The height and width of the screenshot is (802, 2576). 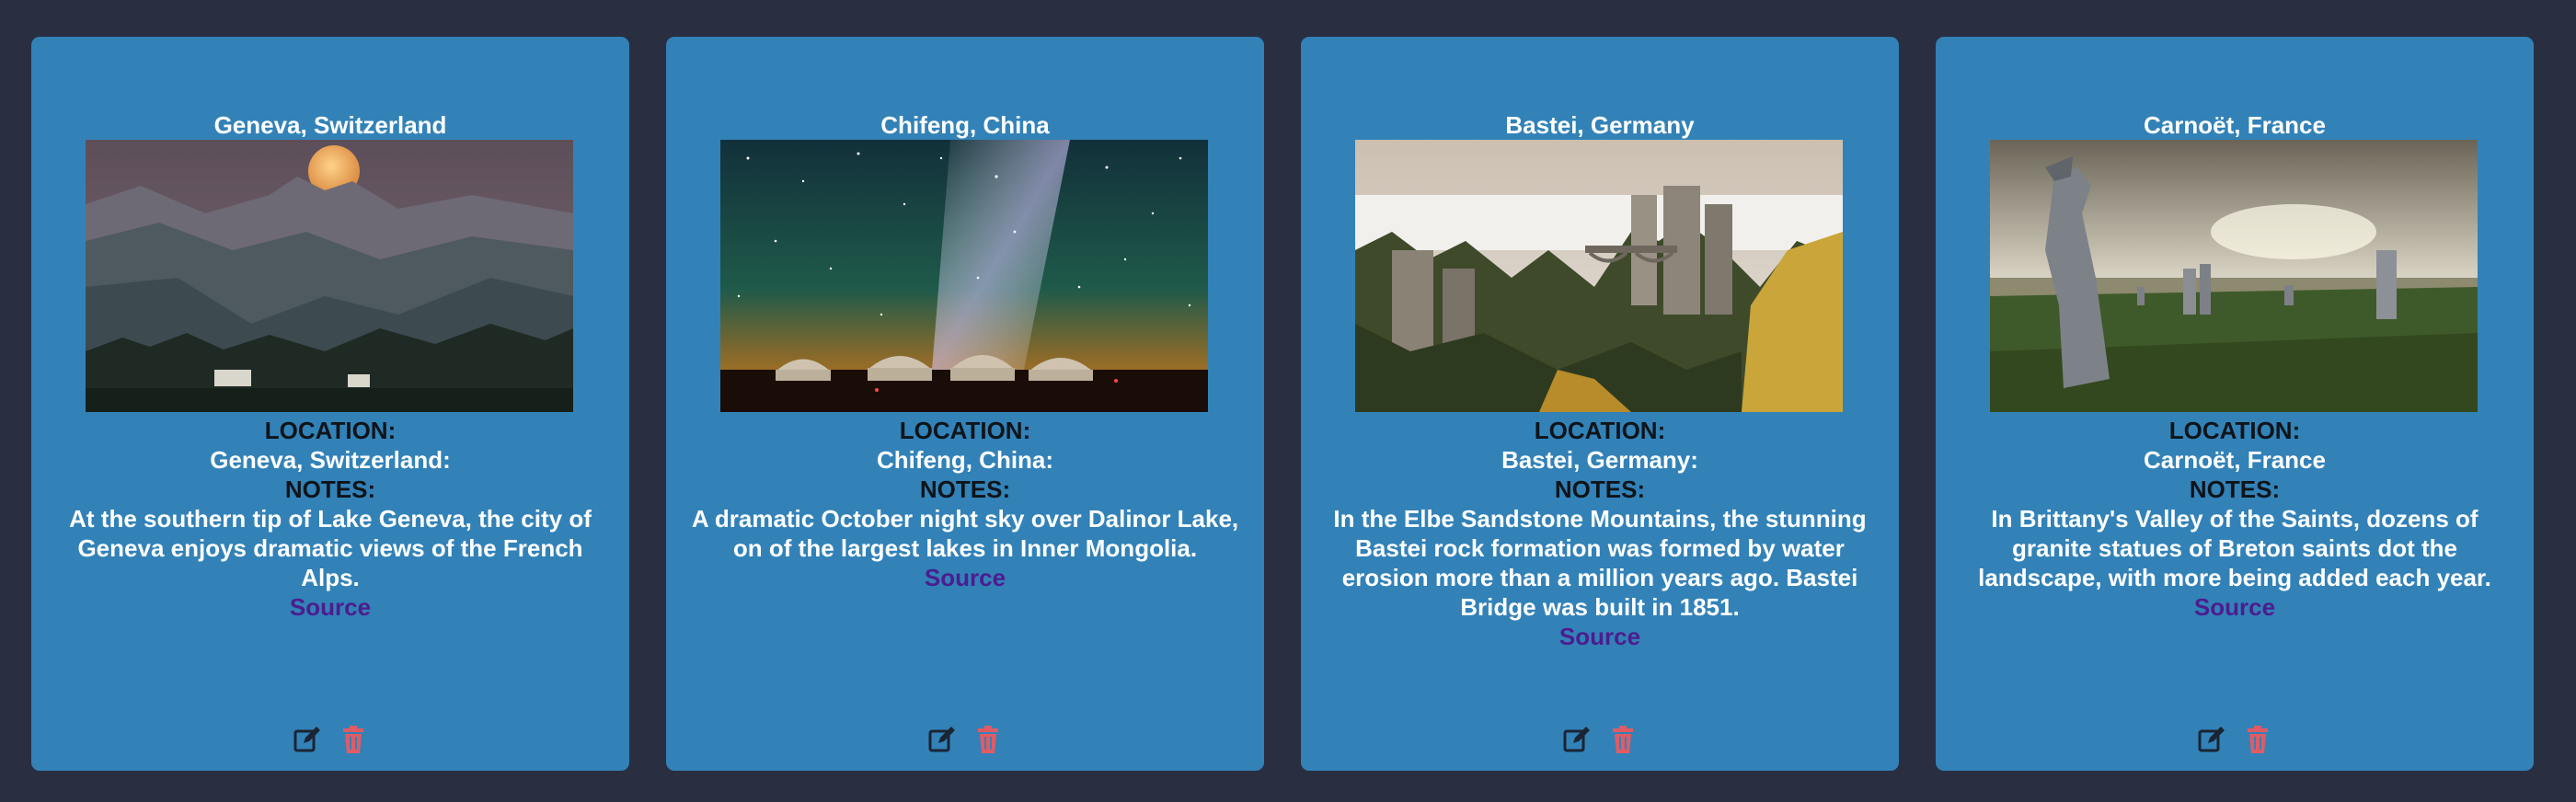 I want to click on mountain-moon-image, so click(x=329, y=276).